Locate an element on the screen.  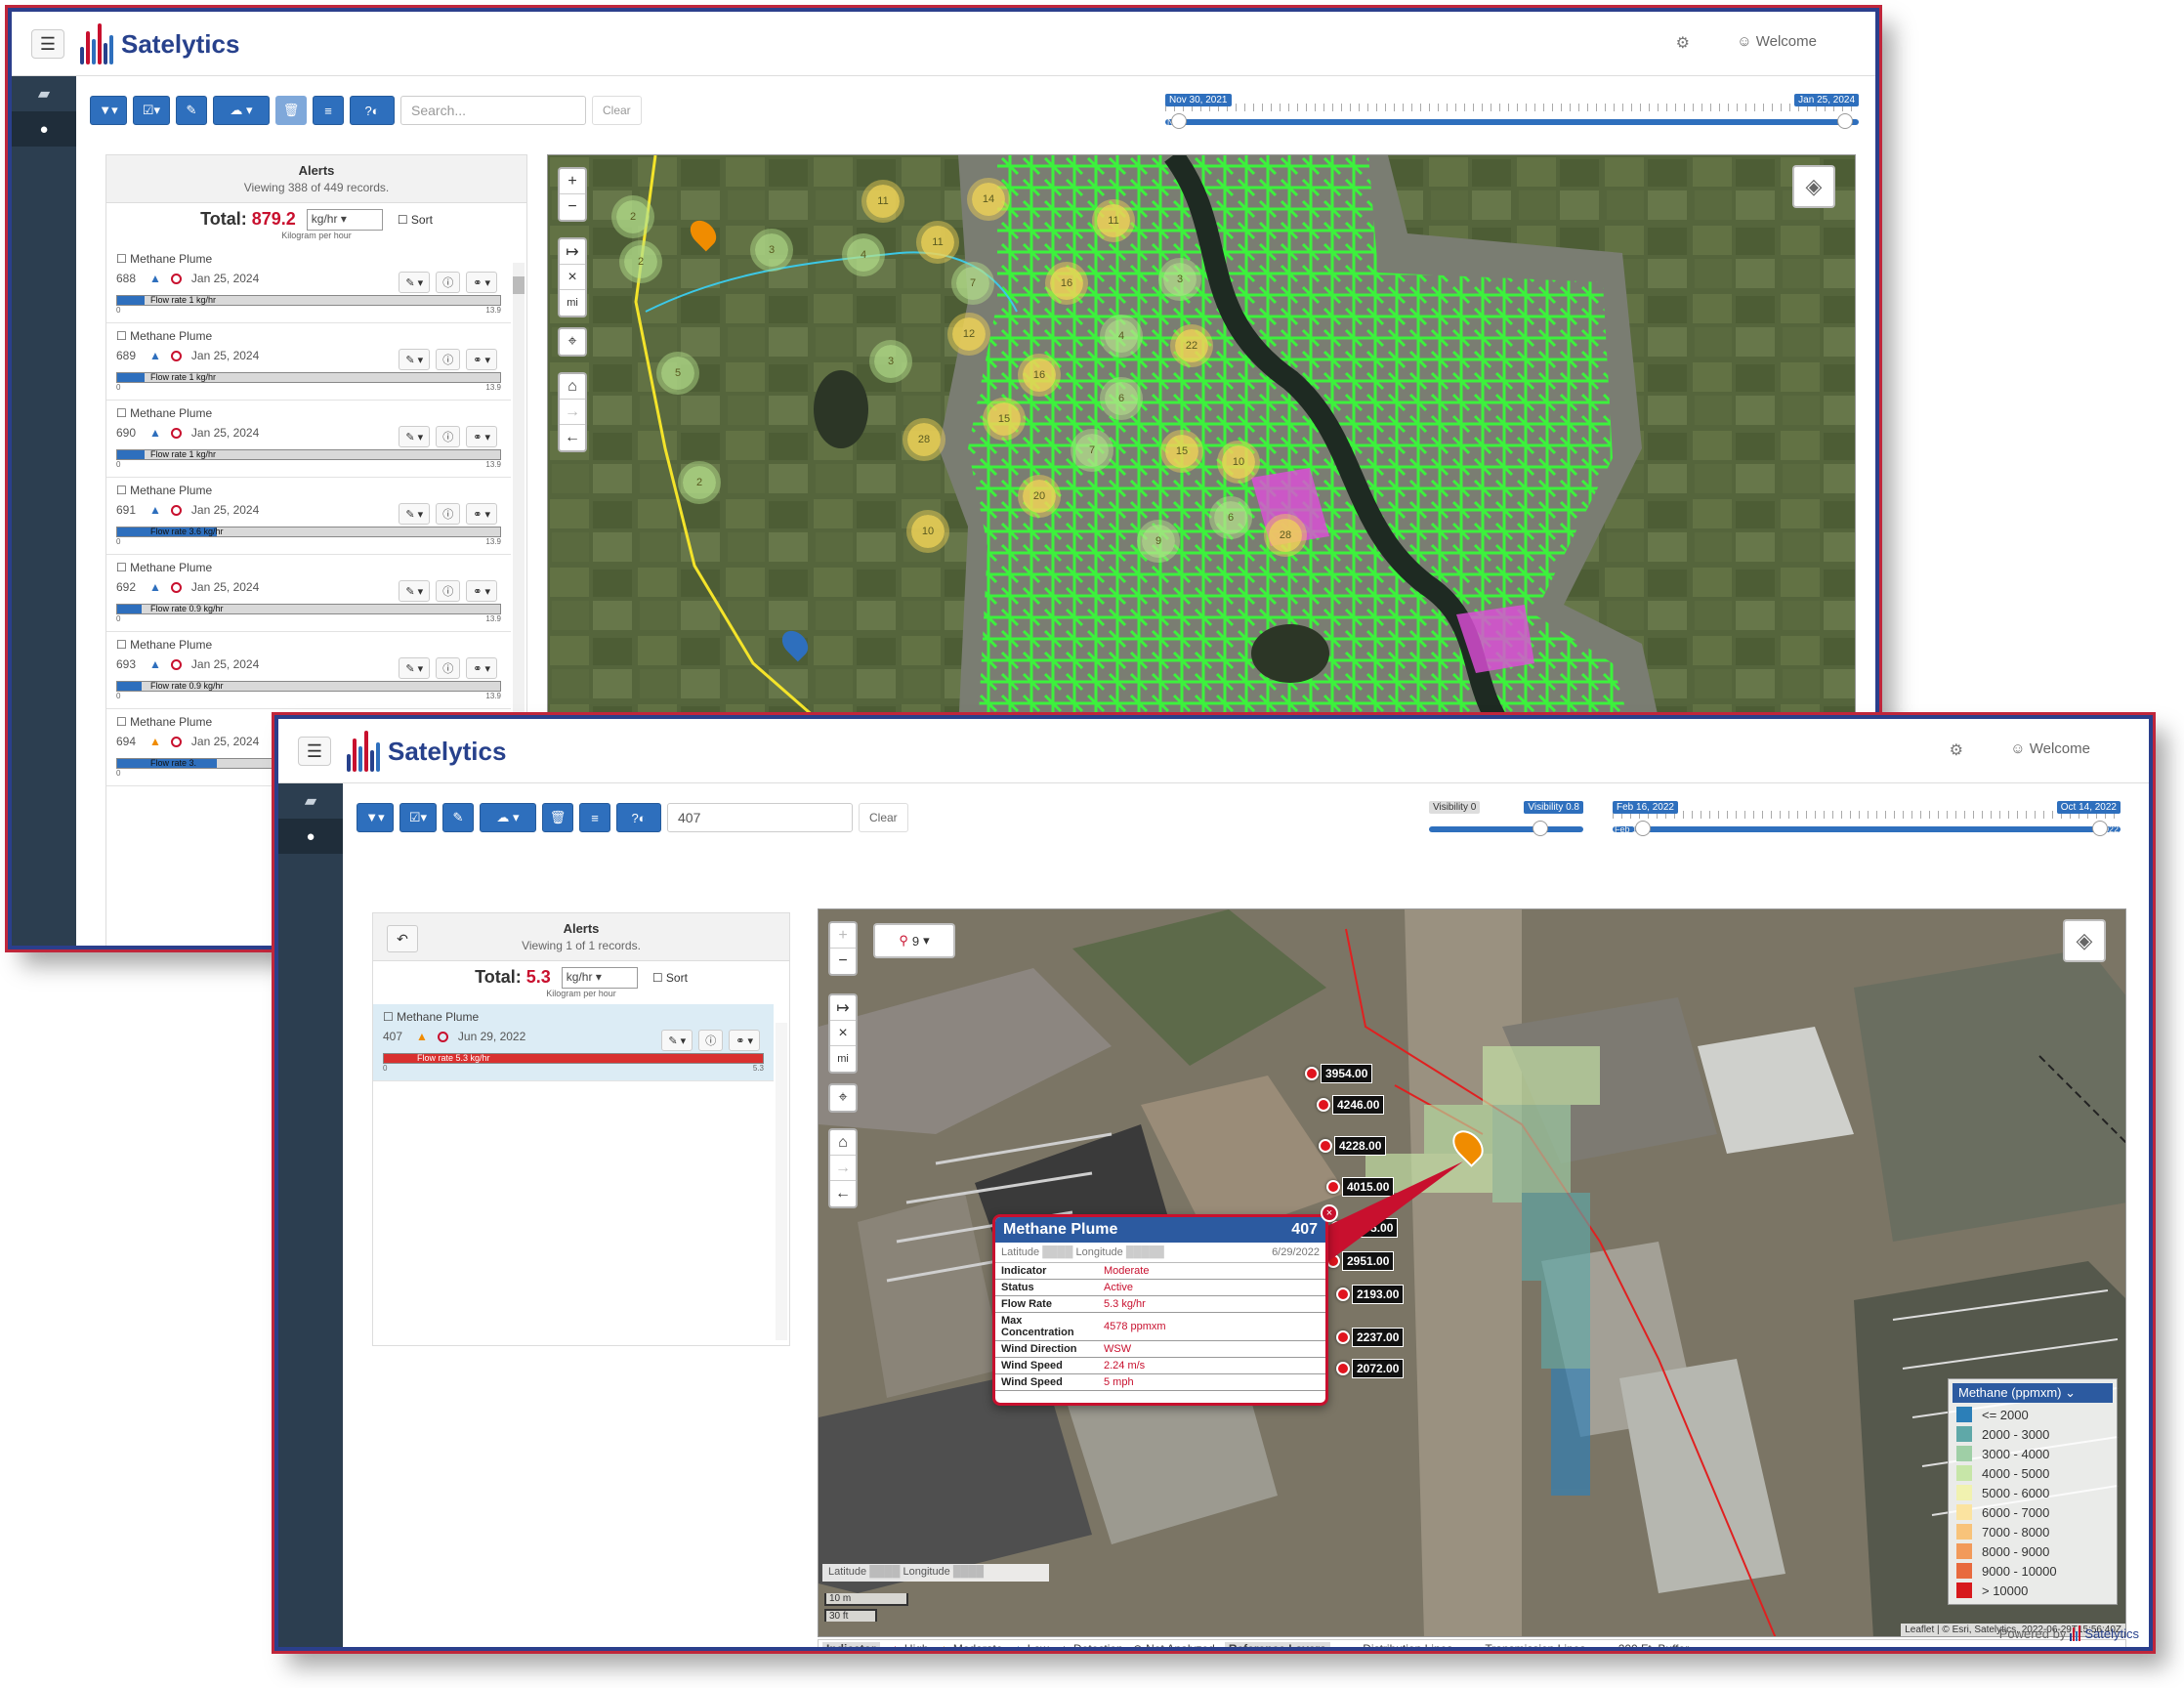
measure-icon: ↦ is located at coordinates (572, 252).